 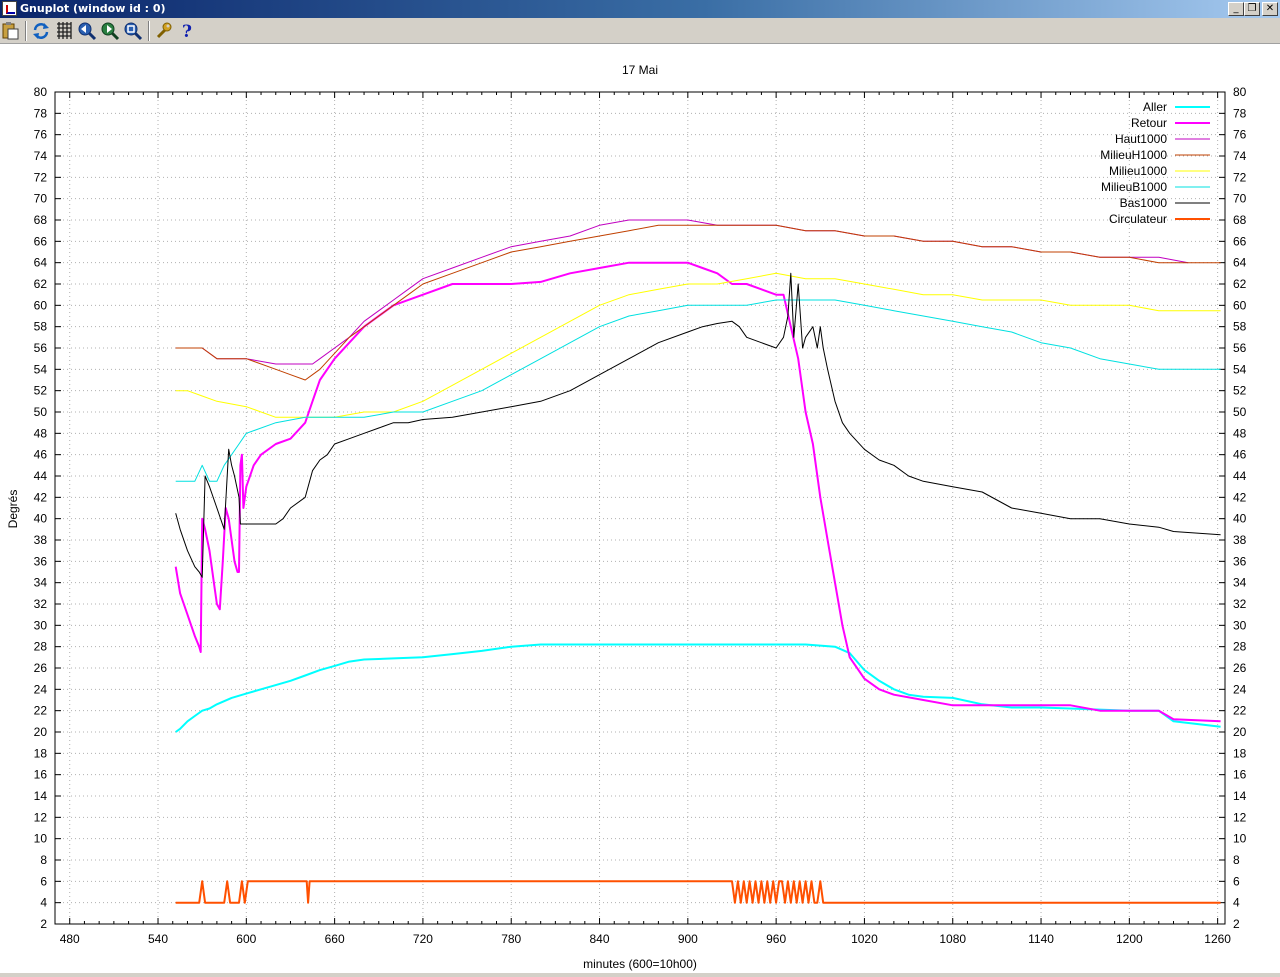 What do you see at coordinates (1240, 284) in the screenshot?
I see `y2-tick-label: 62` at bounding box center [1240, 284].